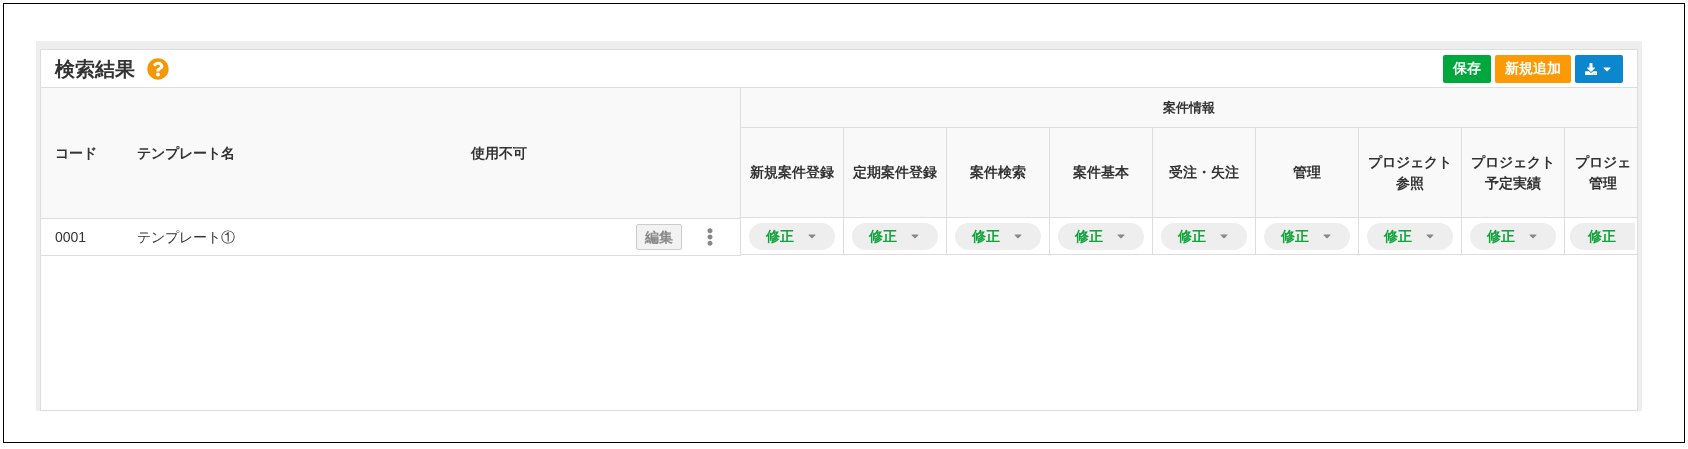 The height and width of the screenshot is (449, 1688). I want to click on save-button: 保存, so click(1467, 68).